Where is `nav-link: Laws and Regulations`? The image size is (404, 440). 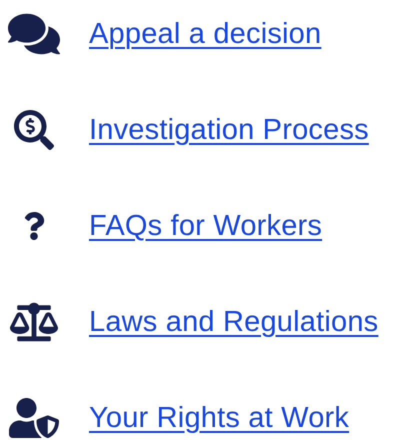 nav-link: Laws and Regulations is located at coordinates (233, 322).